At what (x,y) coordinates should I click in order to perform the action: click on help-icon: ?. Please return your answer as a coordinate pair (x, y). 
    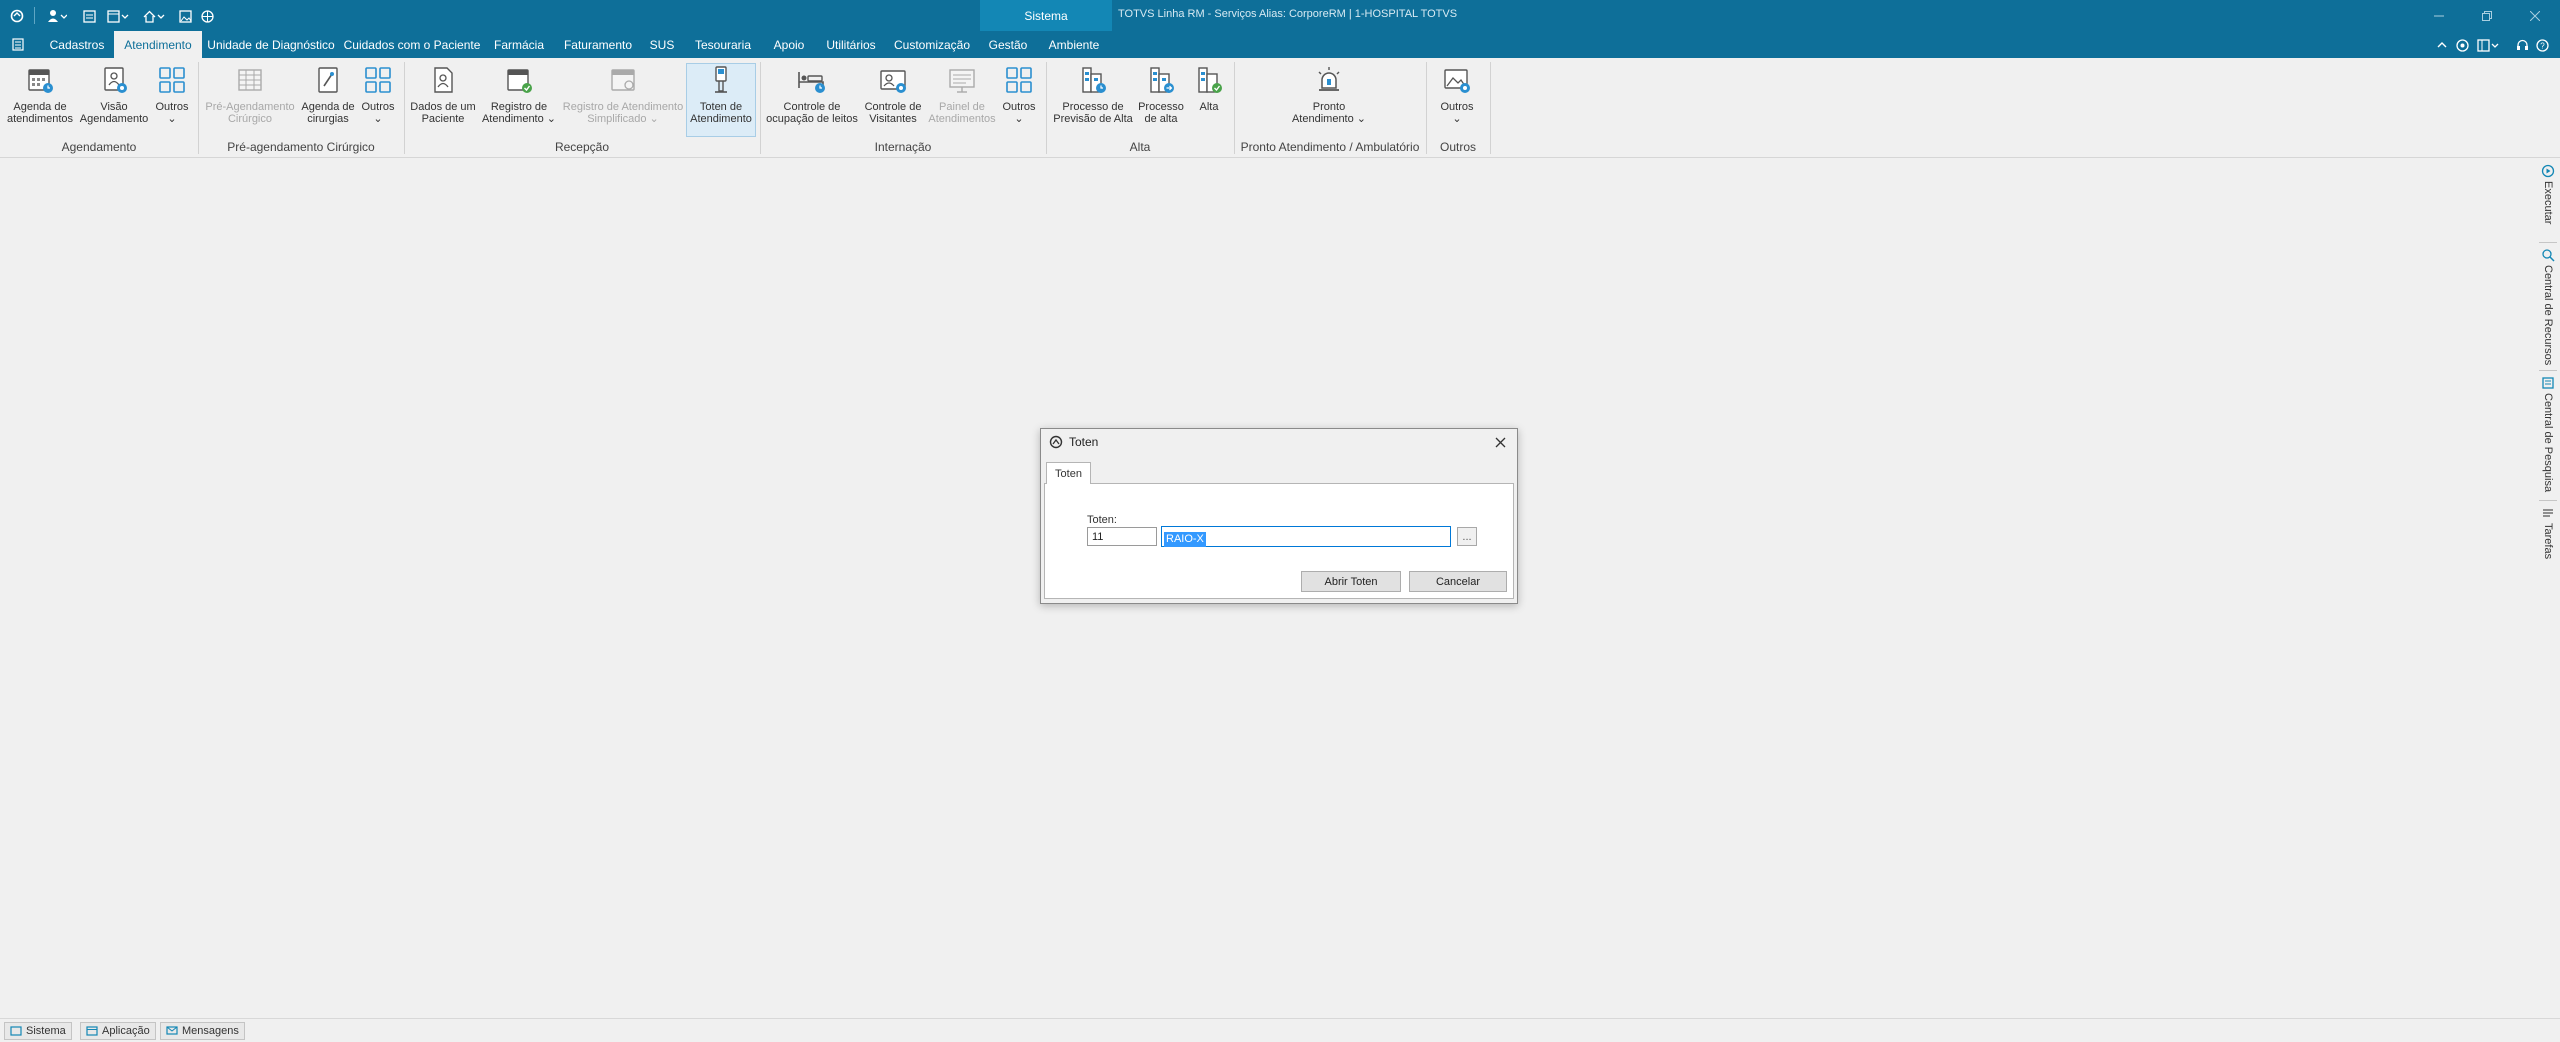
    Looking at the image, I should click on (2542, 45).